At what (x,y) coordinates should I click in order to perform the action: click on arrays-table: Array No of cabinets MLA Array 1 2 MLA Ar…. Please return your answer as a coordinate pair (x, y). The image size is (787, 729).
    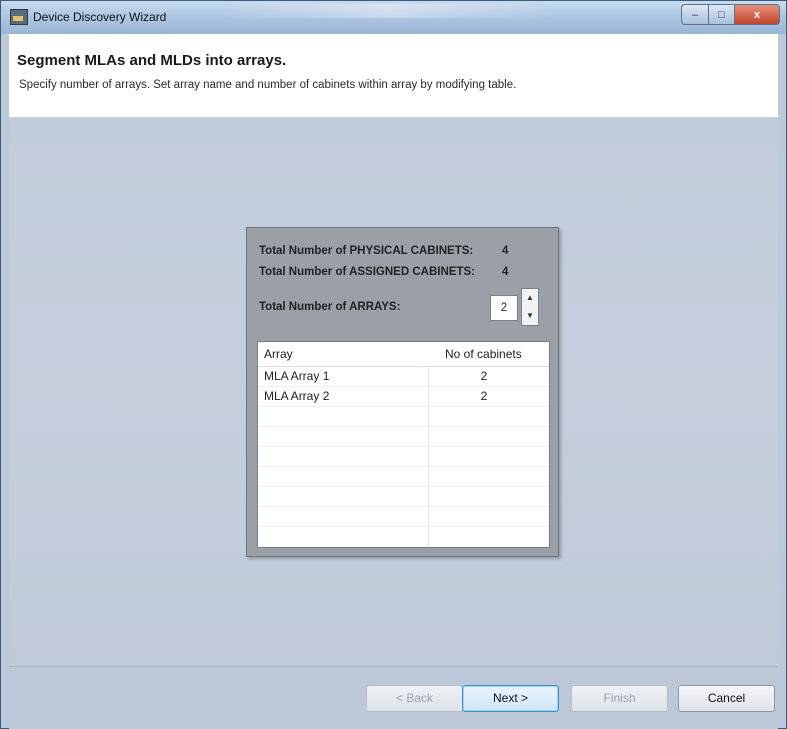
    Looking at the image, I should click on (403, 444).